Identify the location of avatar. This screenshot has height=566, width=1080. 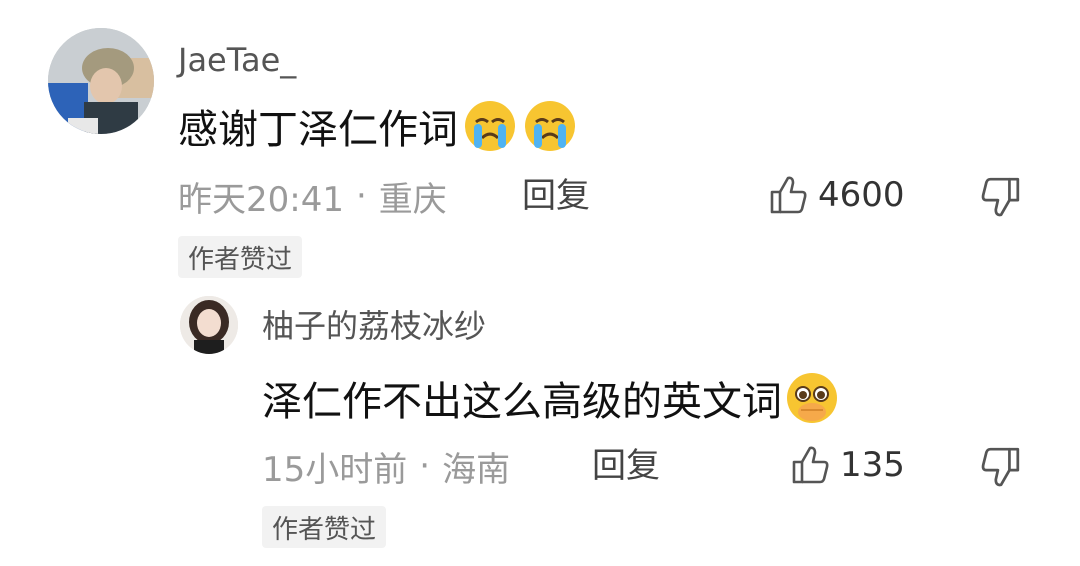
(101, 81).